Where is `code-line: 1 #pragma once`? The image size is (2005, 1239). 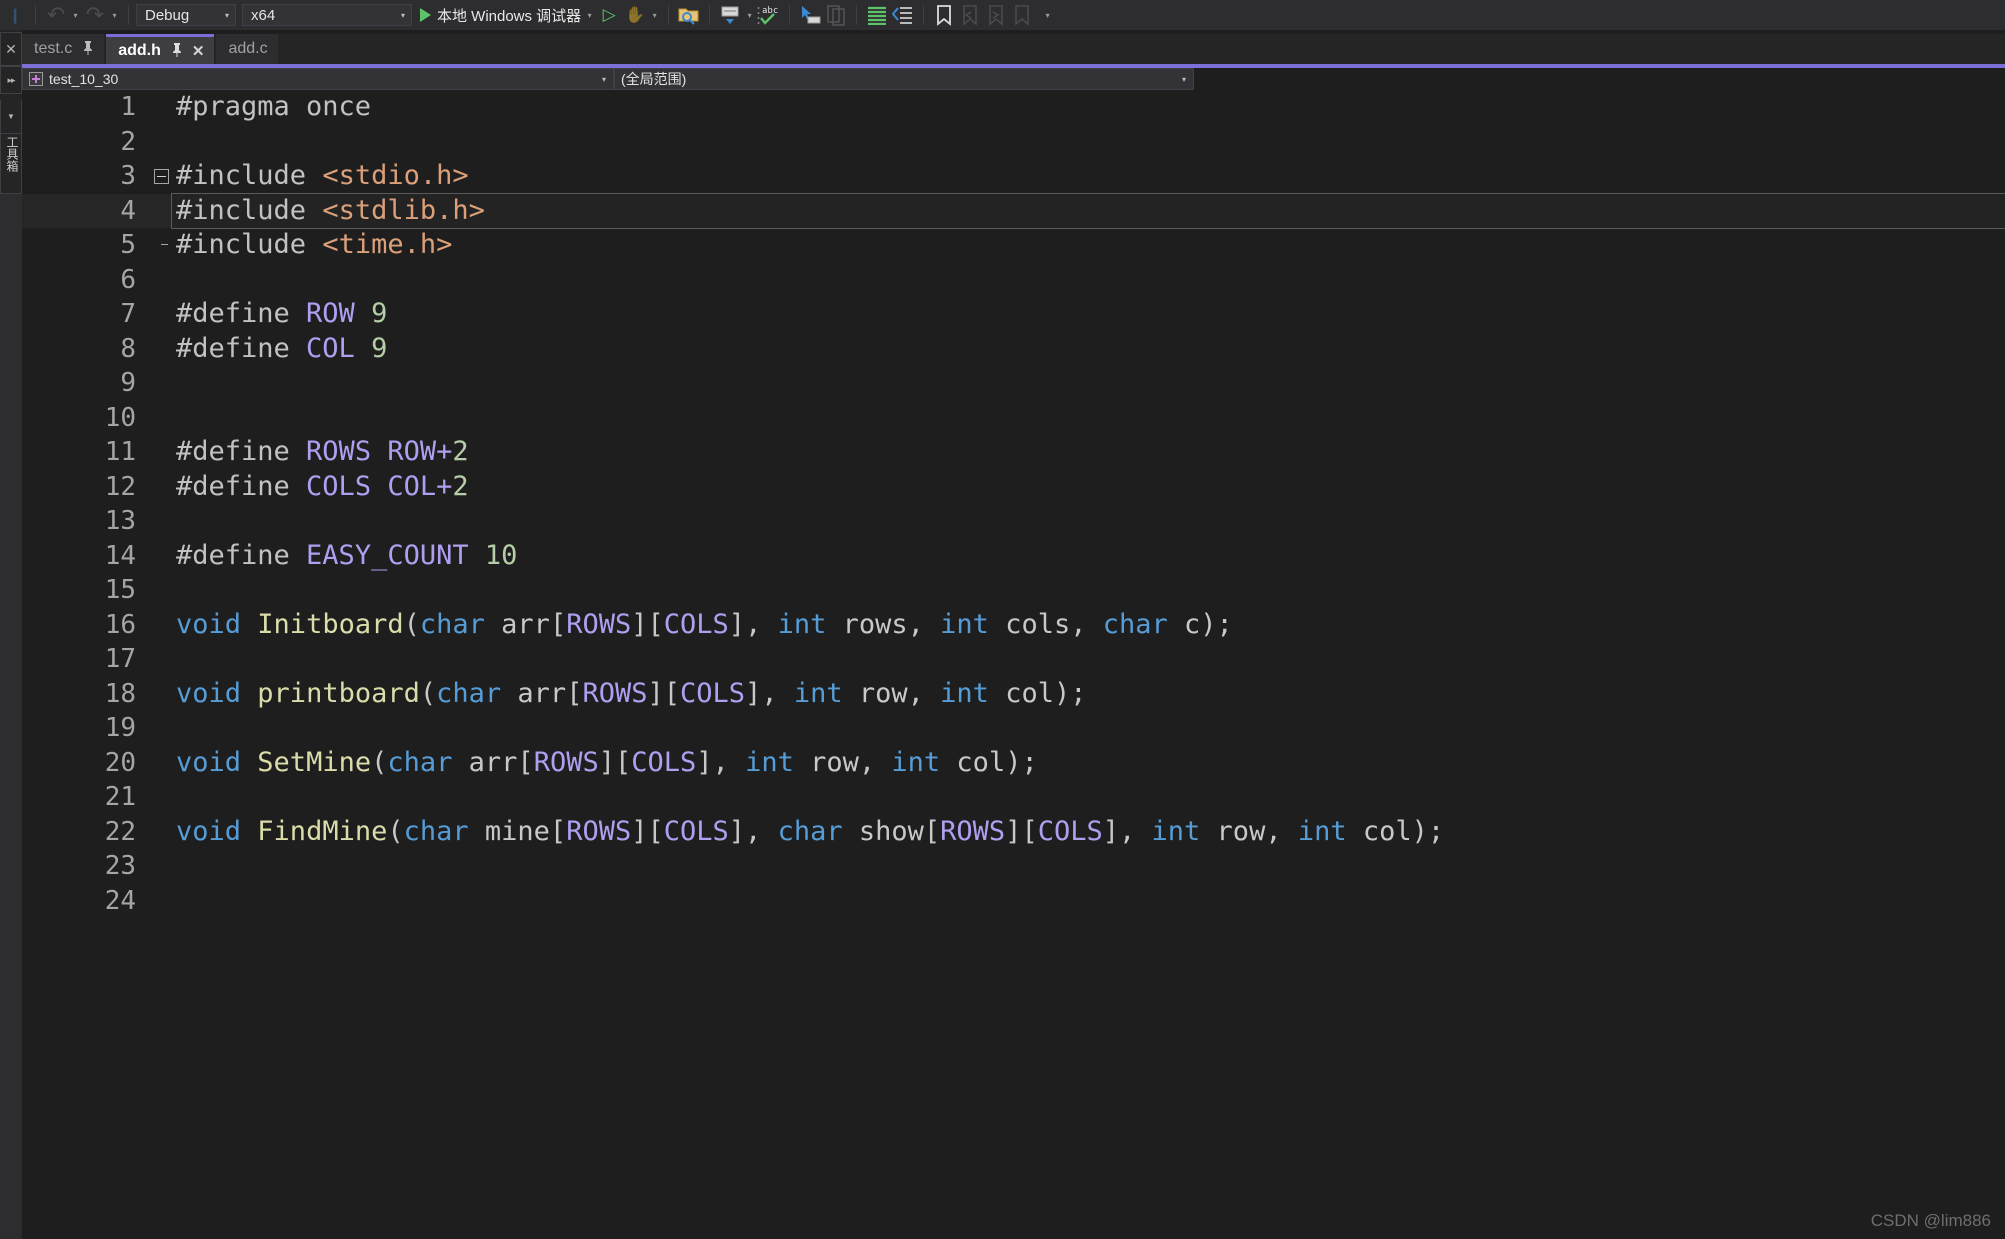 code-line: 1 #pragma once is located at coordinates (1013, 107).